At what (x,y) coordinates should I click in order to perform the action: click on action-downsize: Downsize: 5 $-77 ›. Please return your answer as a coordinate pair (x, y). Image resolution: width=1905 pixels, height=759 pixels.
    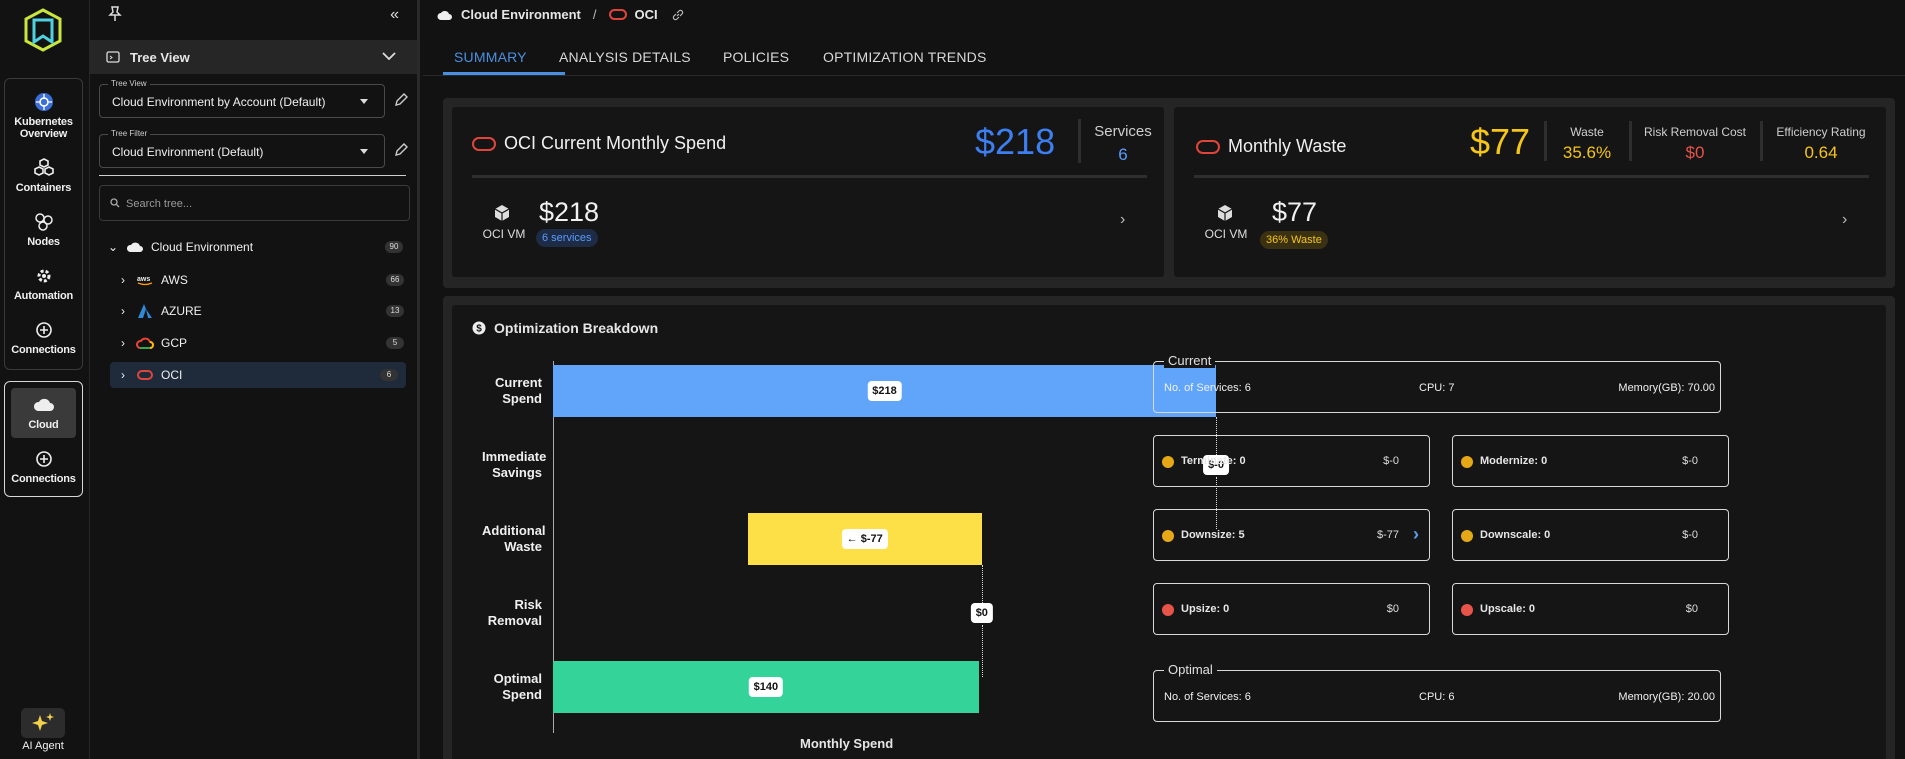
    Looking at the image, I should click on (1291, 535).